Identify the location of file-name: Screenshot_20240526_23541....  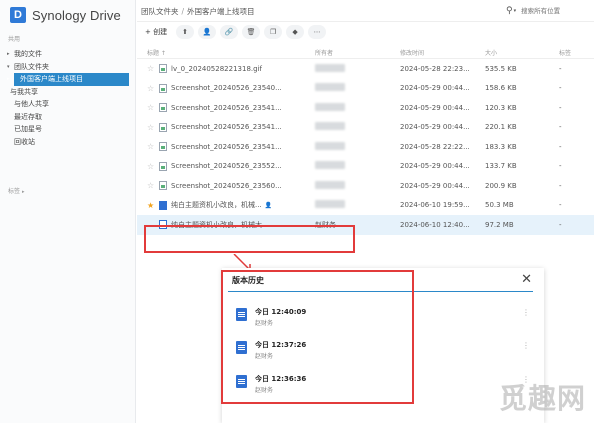
(226, 146).